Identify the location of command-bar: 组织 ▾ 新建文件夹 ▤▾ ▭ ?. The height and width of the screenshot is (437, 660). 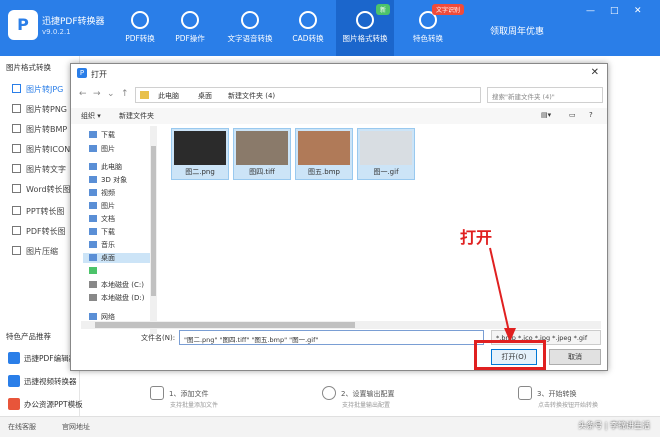
(339, 116).